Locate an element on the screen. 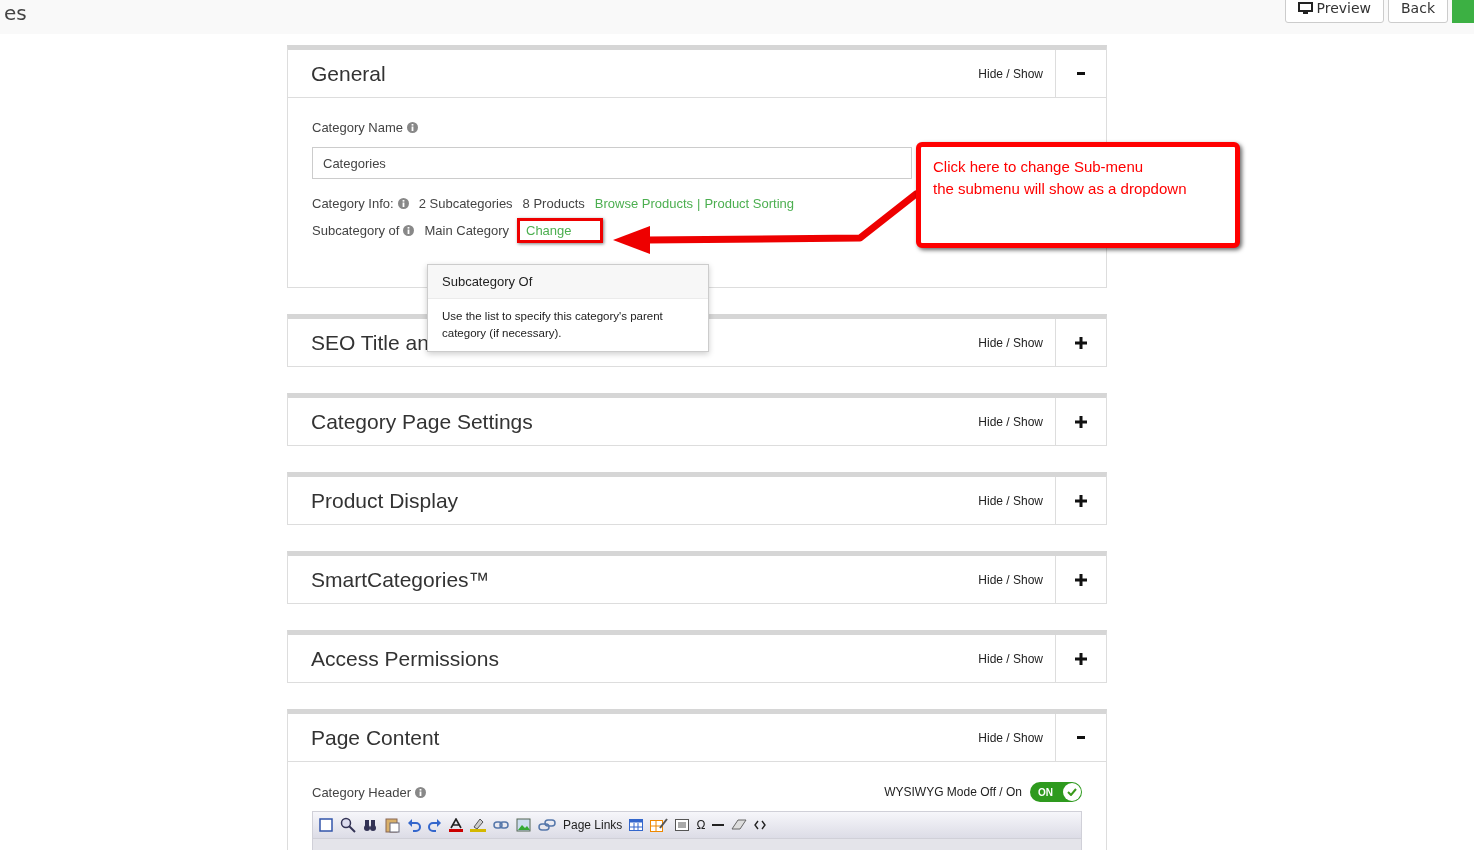 This screenshot has height=850, width=1474. table-icon is located at coordinates (636, 825).